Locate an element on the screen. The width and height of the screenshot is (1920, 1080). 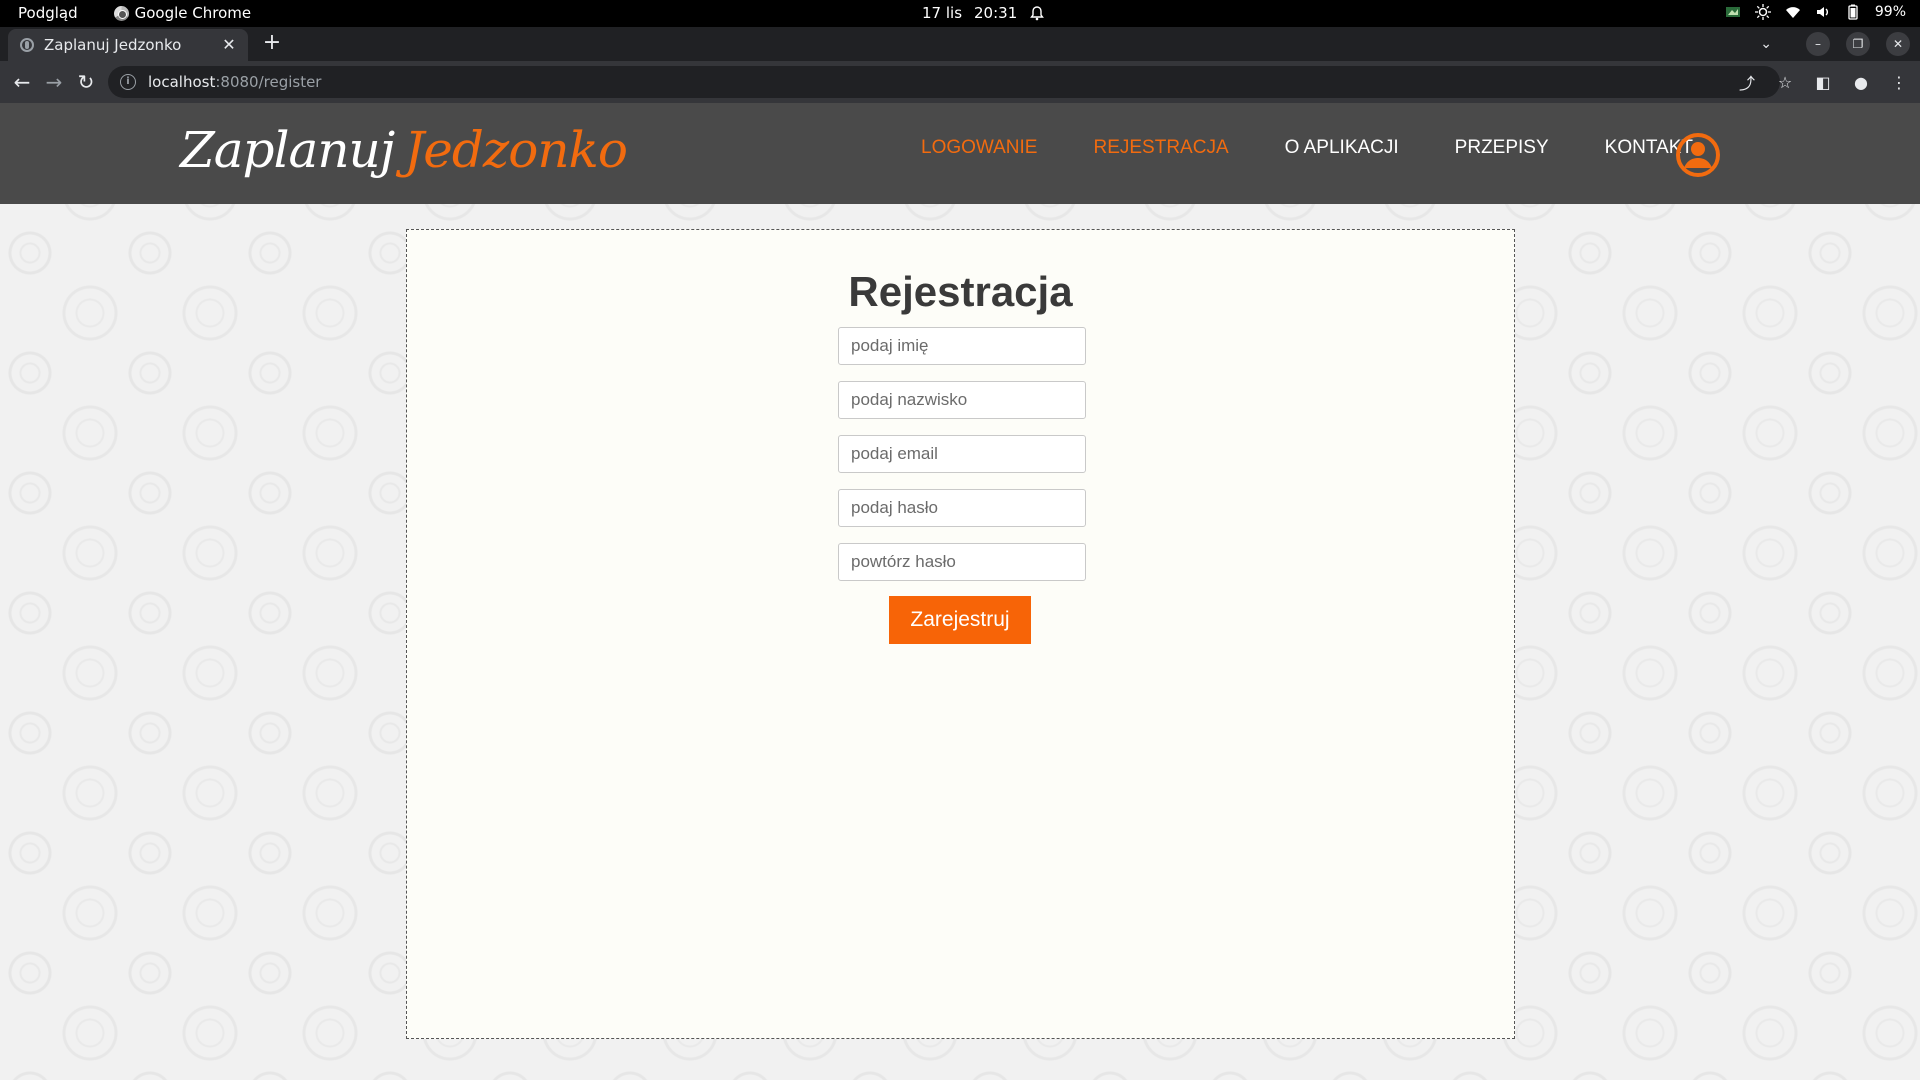
new-tab-plus-icon: + is located at coordinates (272, 44).